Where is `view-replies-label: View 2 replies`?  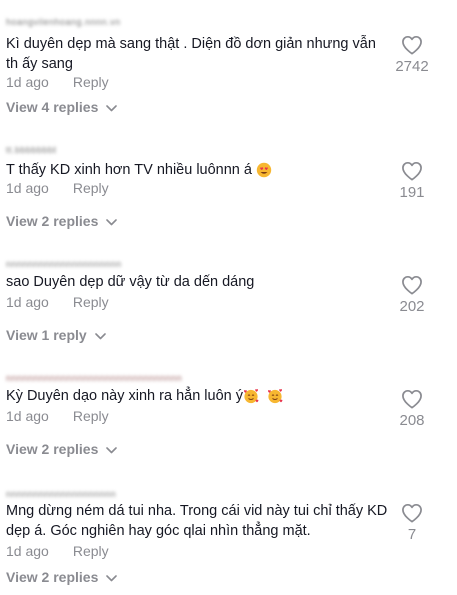
view-replies-label: View 2 replies is located at coordinates (52, 577).